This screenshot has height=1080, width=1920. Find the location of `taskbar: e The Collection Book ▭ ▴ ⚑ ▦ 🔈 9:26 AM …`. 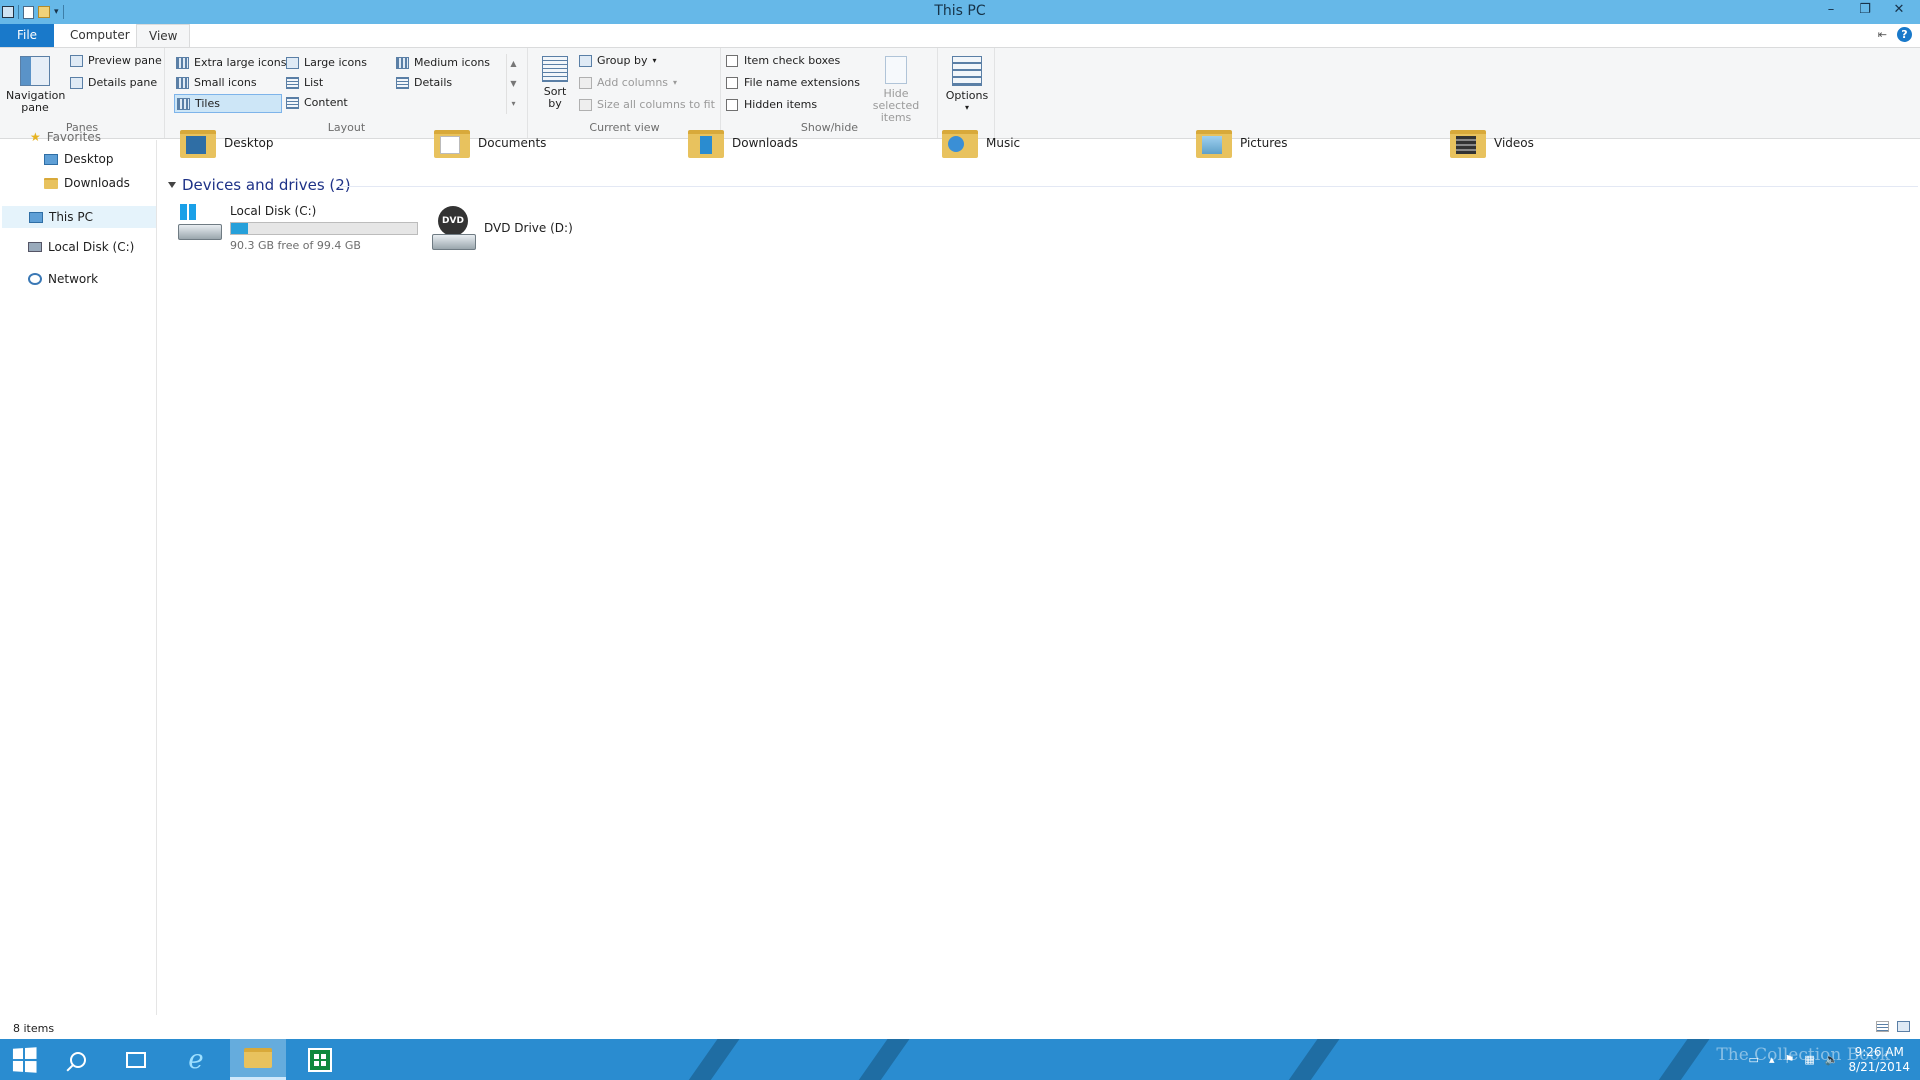

taskbar: e The Collection Book ▭ ▴ ⚑ ▦ 🔈 9:26 AM … is located at coordinates (960, 1059).